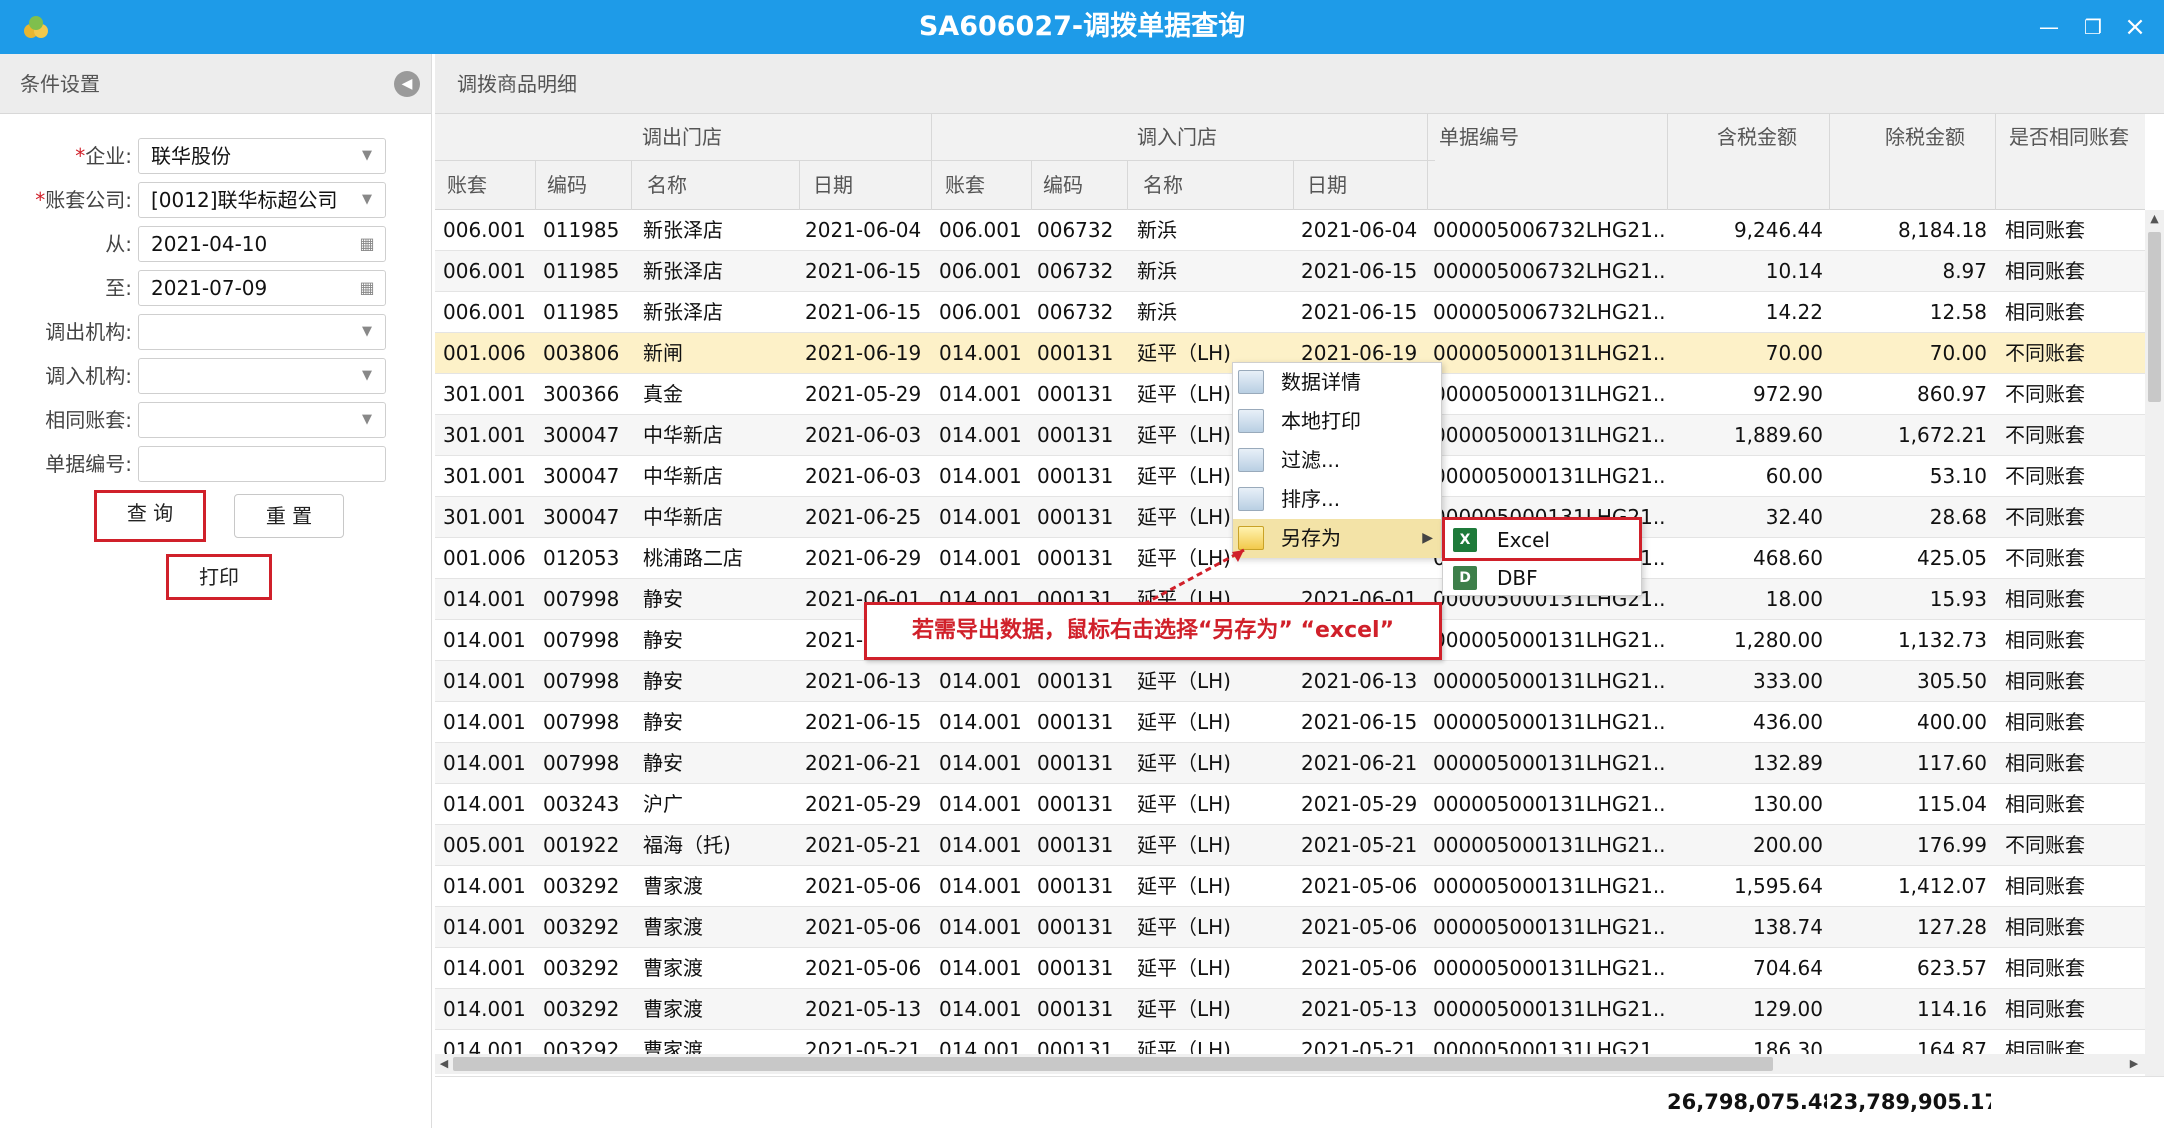 This screenshot has width=2164, height=1128. What do you see at coordinates (262, 200) in the screenshot?
I see `account-company-select: [0012]联华标超公司 ▼` at bounding box center [262, 200].